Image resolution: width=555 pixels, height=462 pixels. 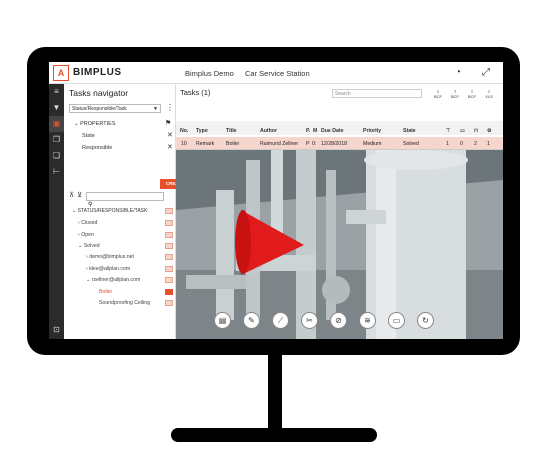 I want to click on cell-title: Boiler, so click(x=233, y=144).